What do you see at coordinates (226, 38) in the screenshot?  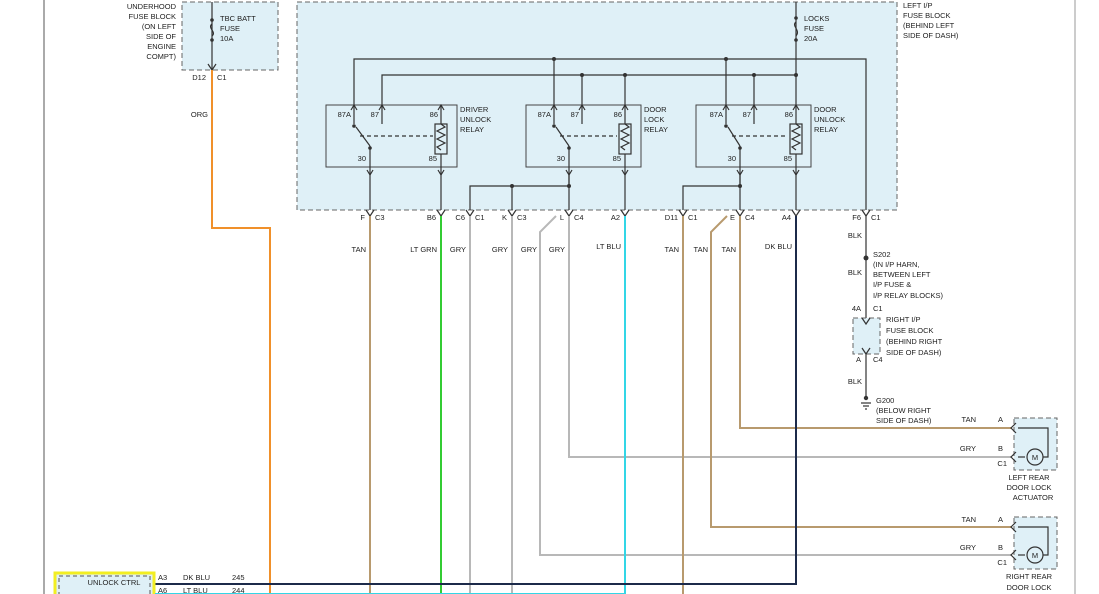 I see `tbc-fuse-3: 10A` at bounding box center [226, 38].